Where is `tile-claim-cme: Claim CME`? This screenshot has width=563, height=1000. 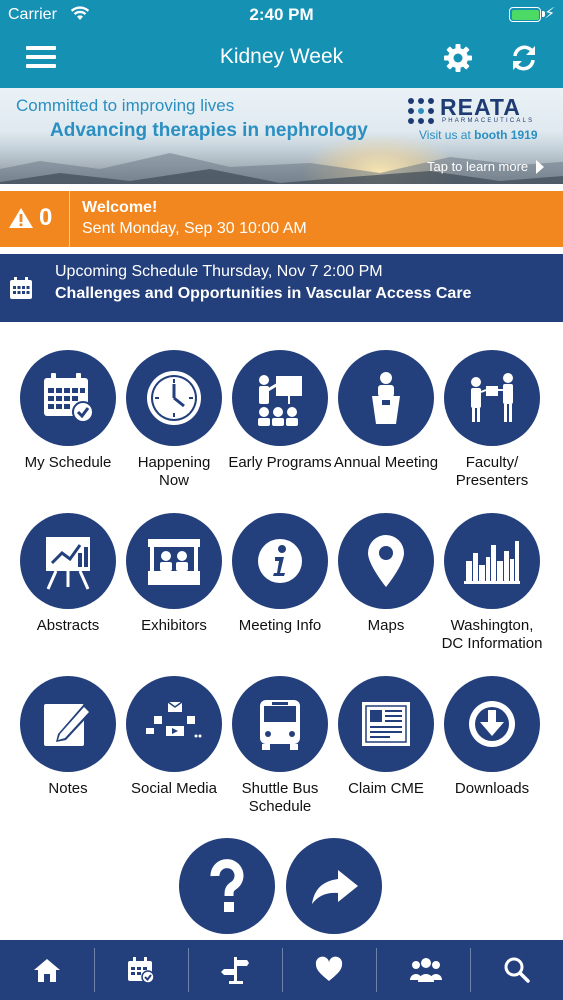
tile-claim-cme: Claim CME is located at coordinates (386, 737).